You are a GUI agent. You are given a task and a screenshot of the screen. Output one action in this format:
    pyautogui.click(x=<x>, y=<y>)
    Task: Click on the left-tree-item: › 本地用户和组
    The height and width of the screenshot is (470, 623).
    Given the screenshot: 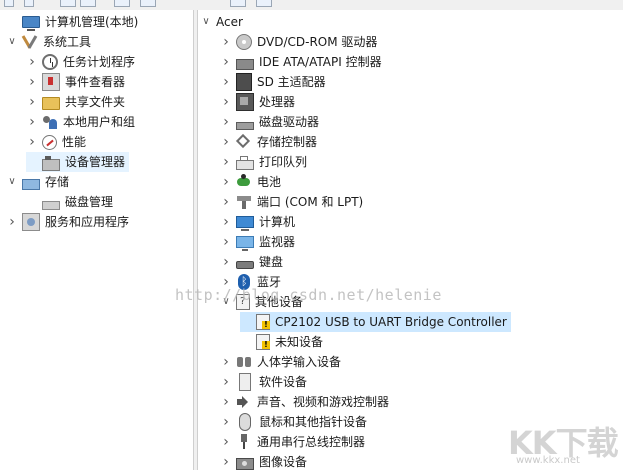 What is the action you would take?
    pyautogui.click(x=80, y=122)
    